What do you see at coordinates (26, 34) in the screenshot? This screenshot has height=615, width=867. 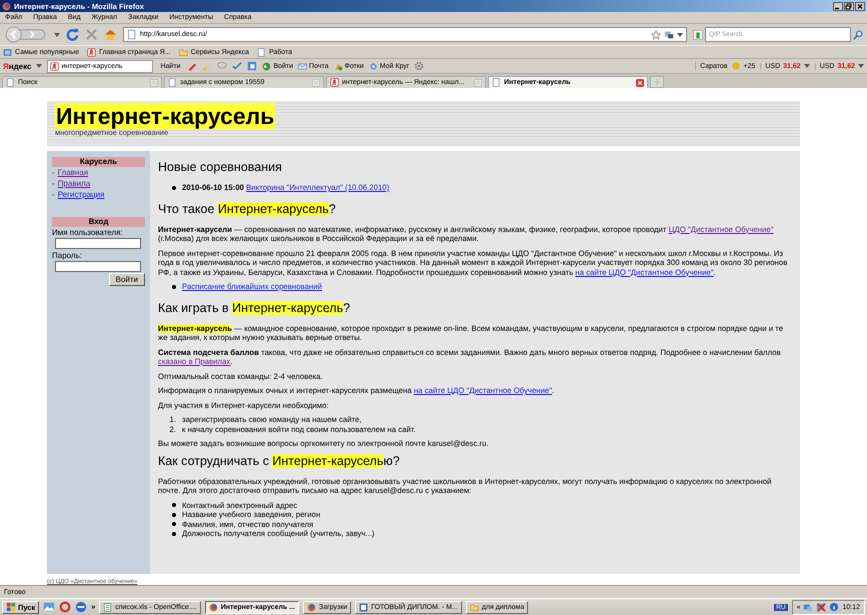 I see `back-forward-buttons` at bounding box center [26, 34].